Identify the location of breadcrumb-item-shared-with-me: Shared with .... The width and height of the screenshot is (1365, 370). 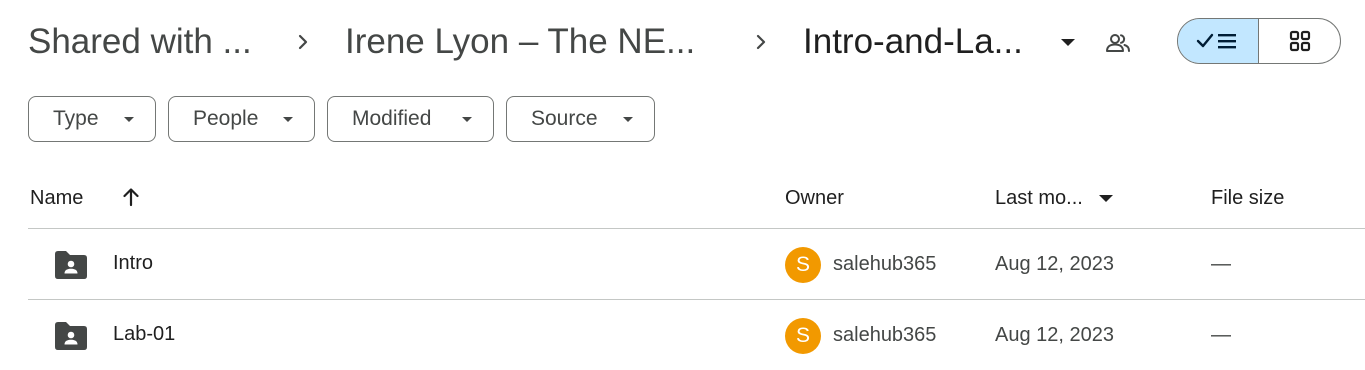
(140, 42).